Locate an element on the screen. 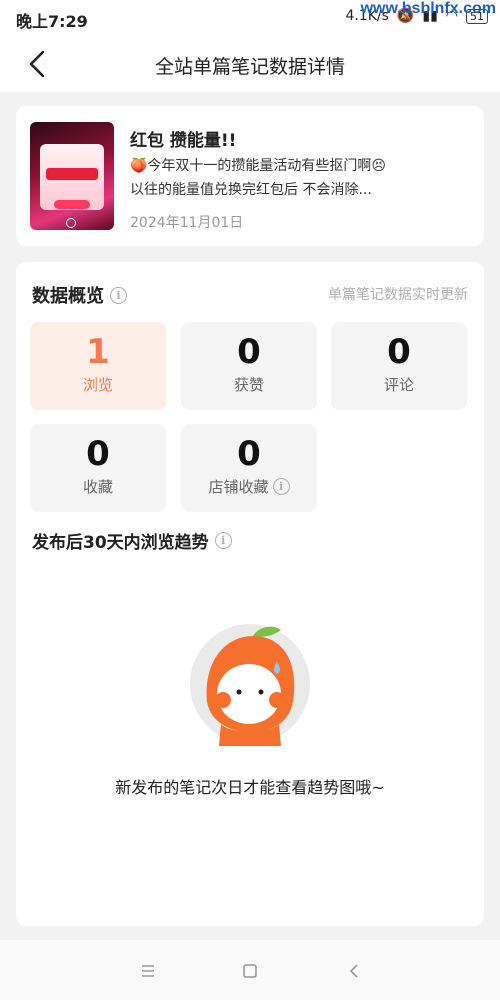 The width and height of the screenshot is (500, 1000). note-title: 红包 攒能量!! is located at coordinates (183, 141).